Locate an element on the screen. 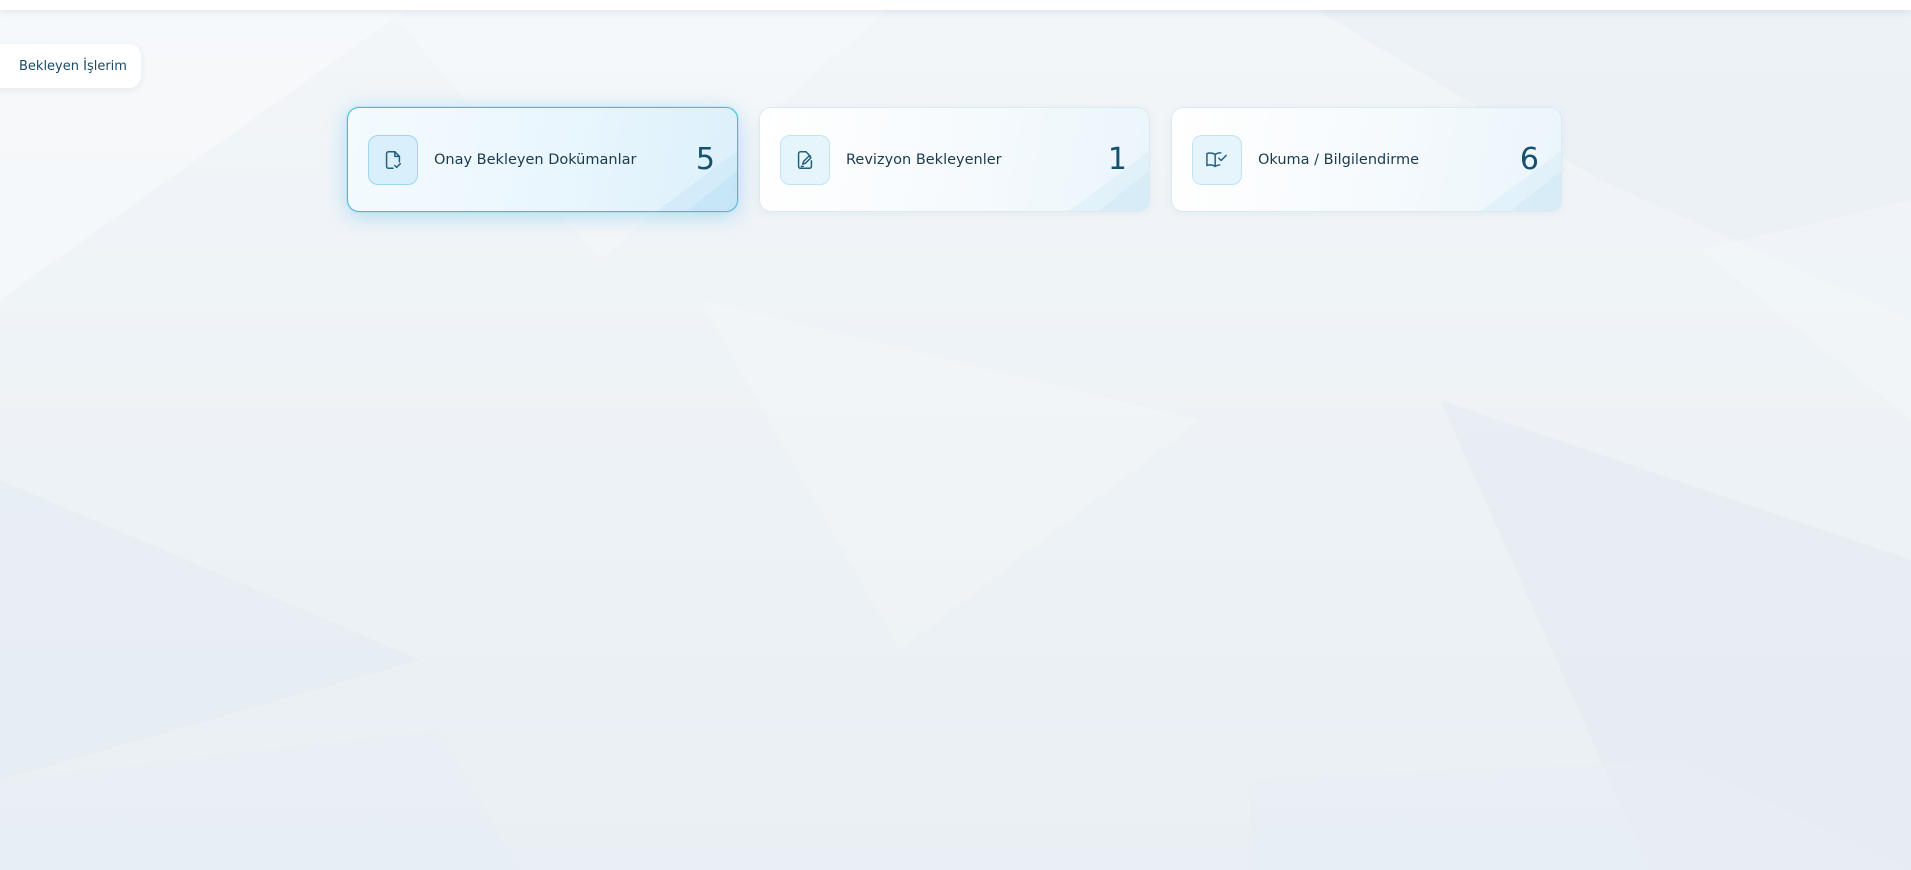 This screenshot has height=870, width=1911. pending-tasks-label: Bekleyen İşlerim is located at coordinates (70, 66).